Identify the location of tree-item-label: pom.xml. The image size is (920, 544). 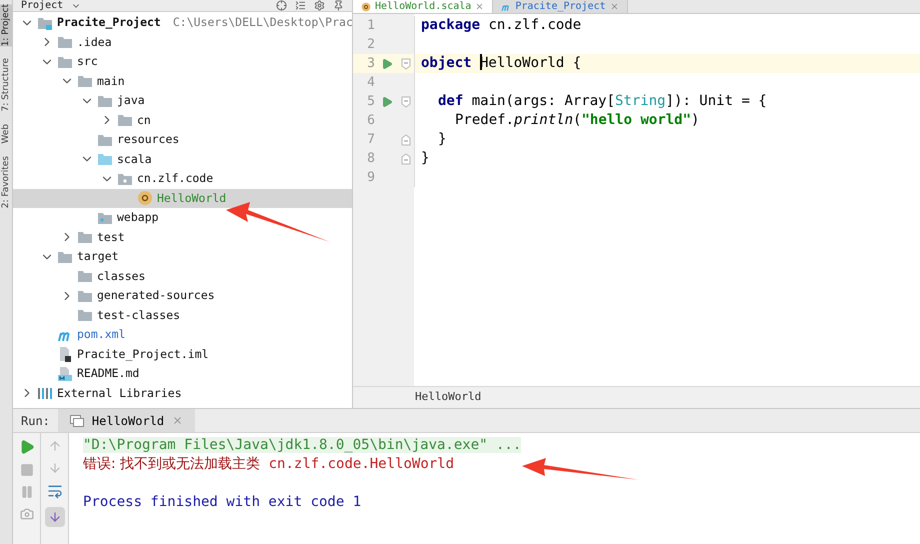
(101, 335).